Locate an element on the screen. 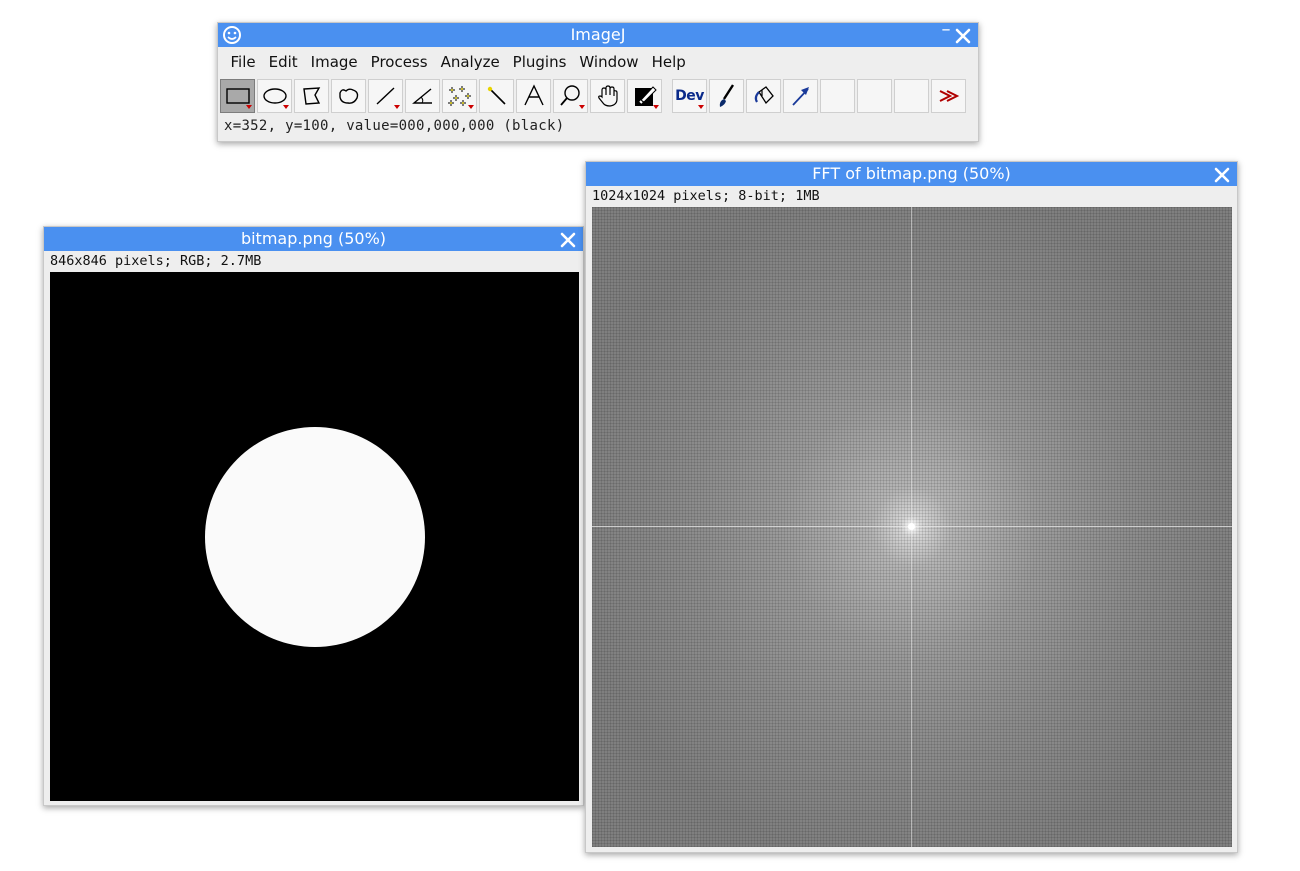 This screenshot has height=871, width=1300. arrow-tool-button is located at coordinates (800, 96).